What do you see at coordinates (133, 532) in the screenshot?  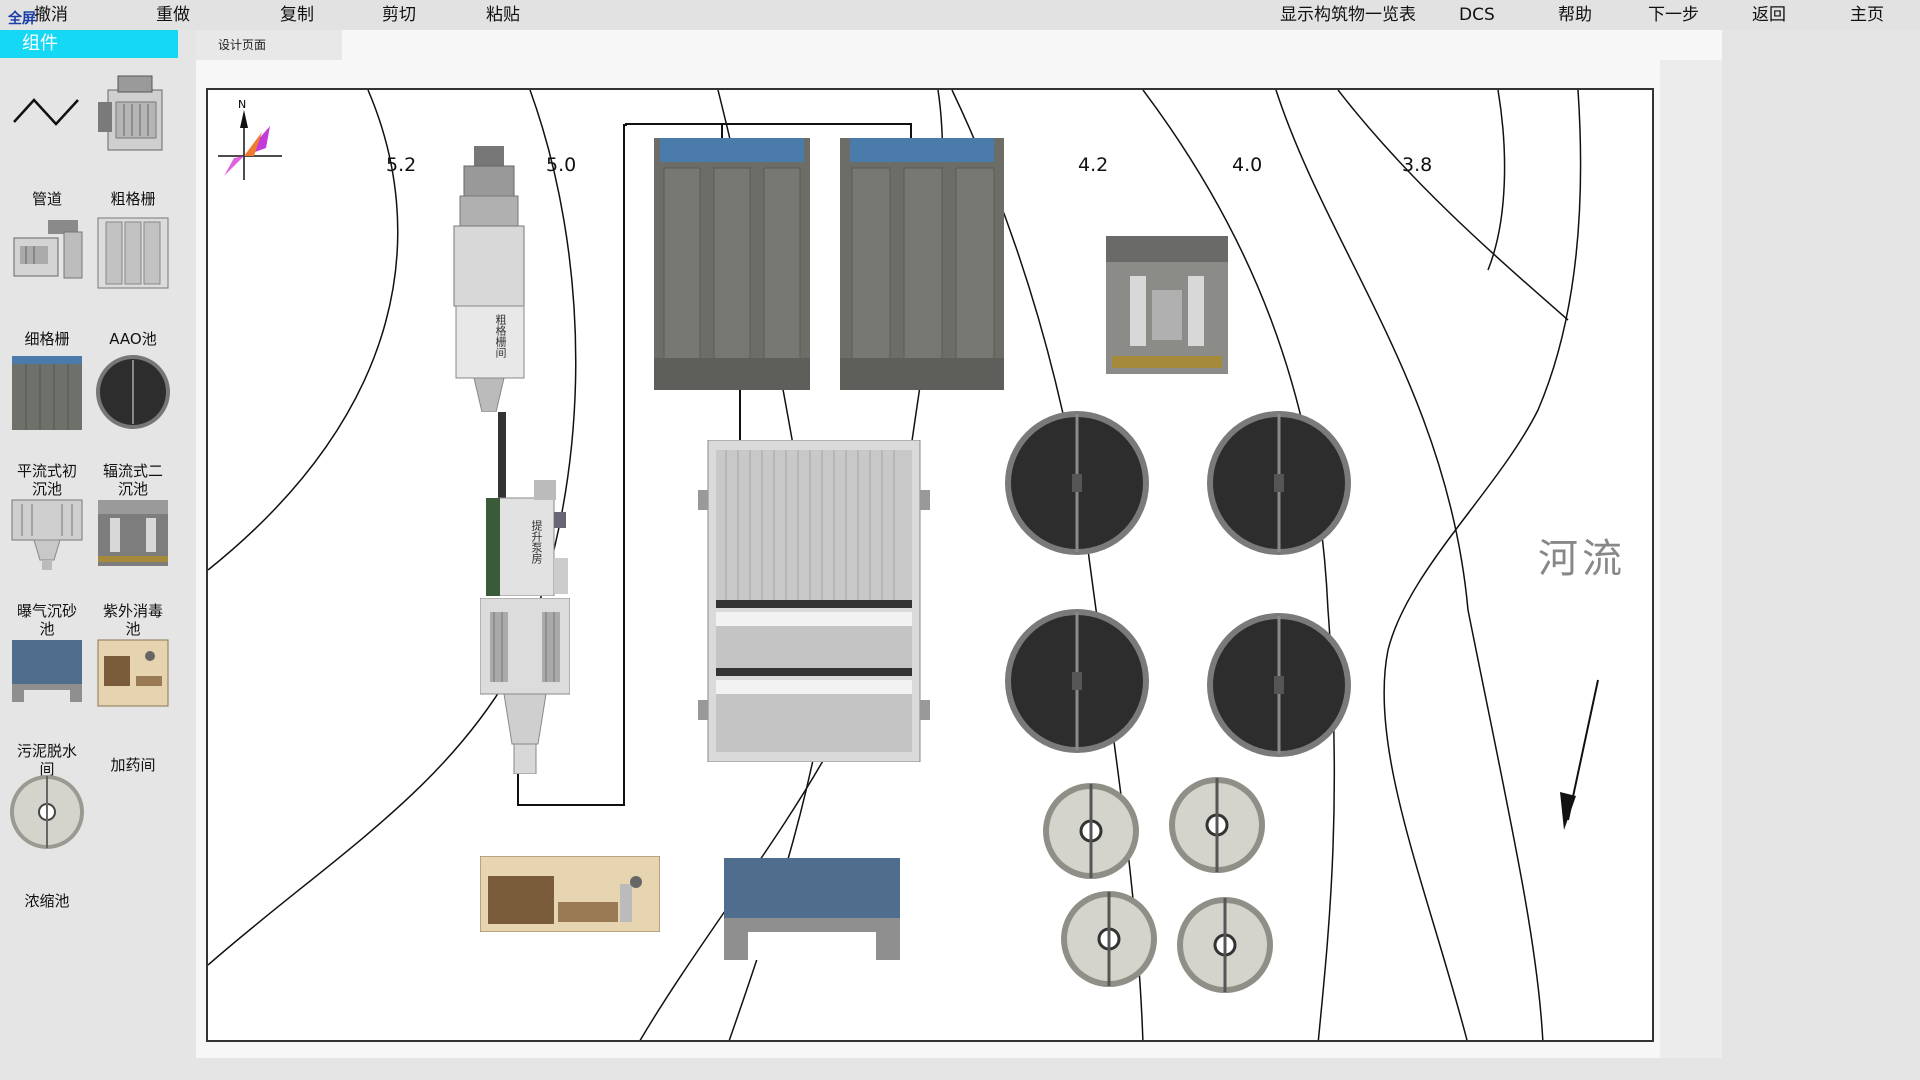 I see `uv-disinfection-icon` at bounding box center [133, 532].